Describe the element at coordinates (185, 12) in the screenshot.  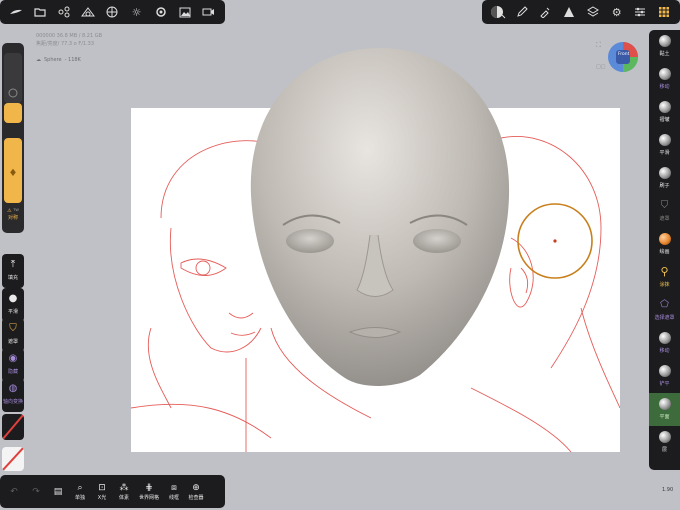
I see `image-icon` at that location.